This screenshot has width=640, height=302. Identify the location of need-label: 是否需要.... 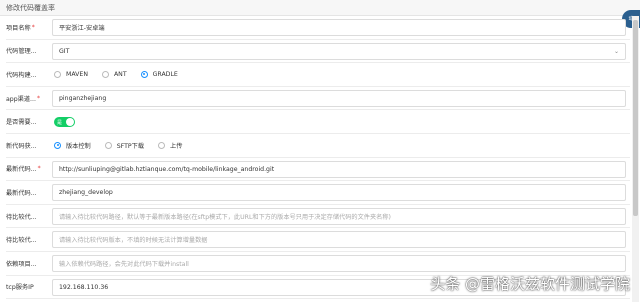
(21, 123).